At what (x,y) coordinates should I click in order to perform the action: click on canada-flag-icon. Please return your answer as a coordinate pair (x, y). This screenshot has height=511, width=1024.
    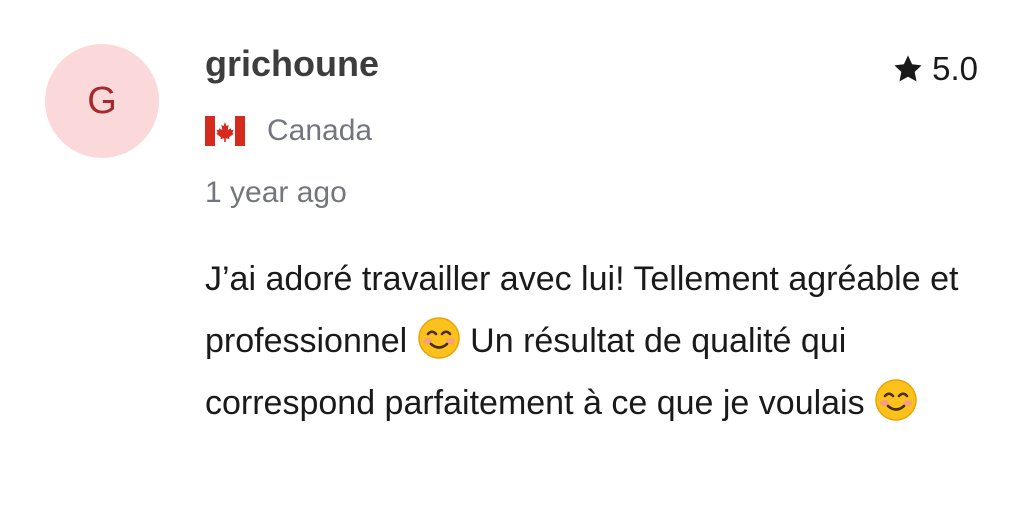
    Looking at the image, I should click on (225, 131).